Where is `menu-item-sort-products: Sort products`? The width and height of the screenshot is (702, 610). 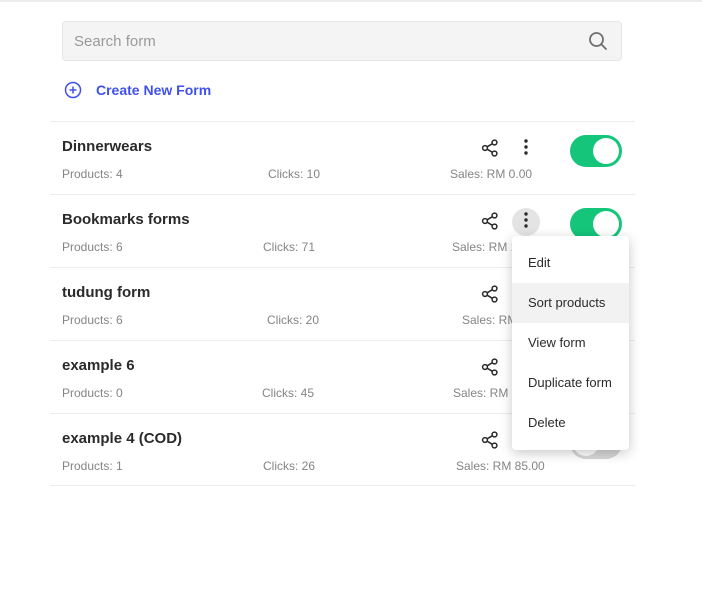 menu-item-sort-products: Sort products is located at coordinates (570, 303).